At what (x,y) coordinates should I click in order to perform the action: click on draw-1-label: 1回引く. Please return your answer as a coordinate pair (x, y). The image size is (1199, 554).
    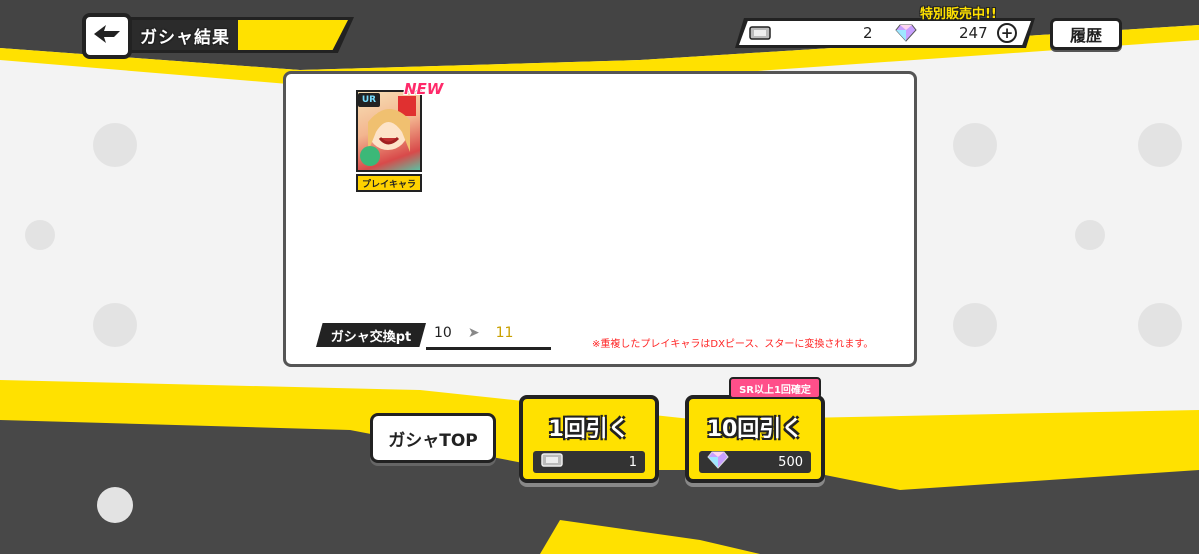
    Looking at the image, I should click on (589, 429).